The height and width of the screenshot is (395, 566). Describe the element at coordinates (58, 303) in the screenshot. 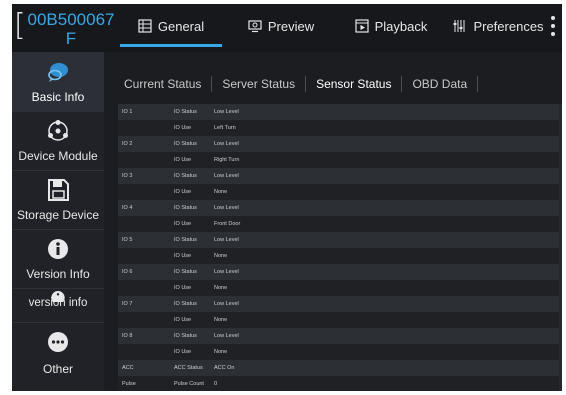

I see `sidebar-item-label: version info` at that location.